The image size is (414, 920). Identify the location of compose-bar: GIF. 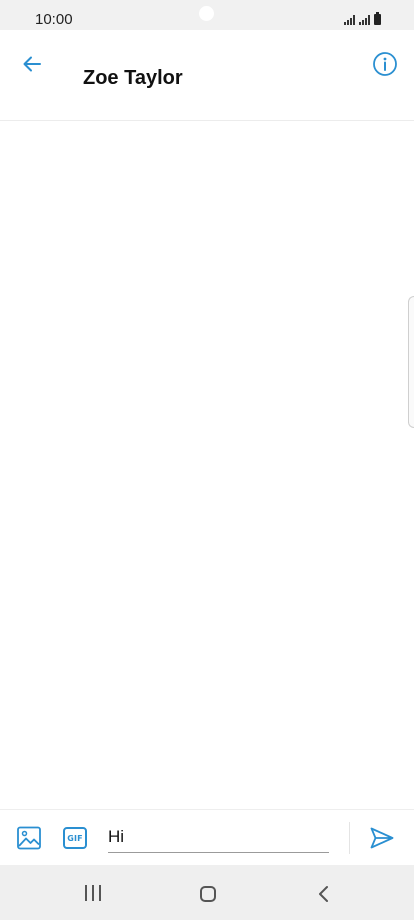
(207, 837).